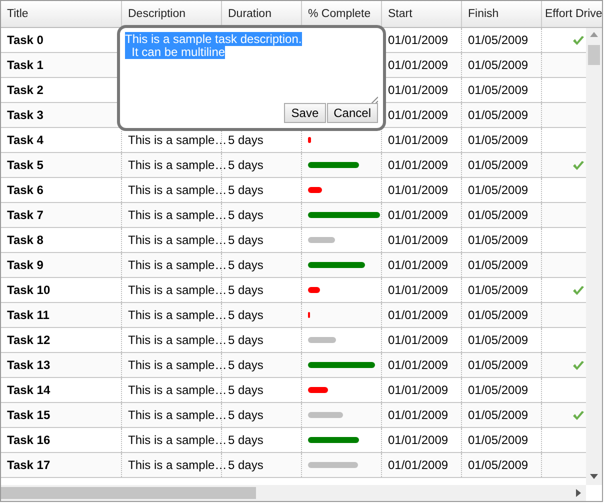 This screenshot has height=504, width=604. What do you see at coordinates (25, 90) in the screenshot?
I see `table-cell-text: Task 2` at bounding box center [25, 90].